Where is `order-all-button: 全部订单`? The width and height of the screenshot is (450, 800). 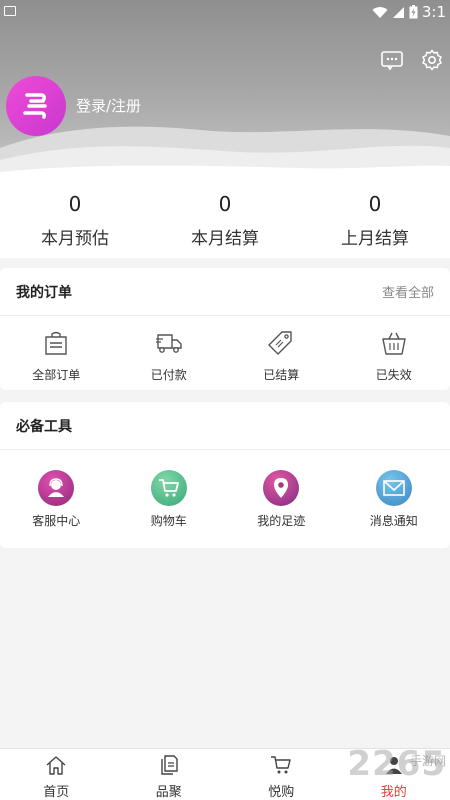
order-all-button: 全部订单 is located at coordinates (56, 349).